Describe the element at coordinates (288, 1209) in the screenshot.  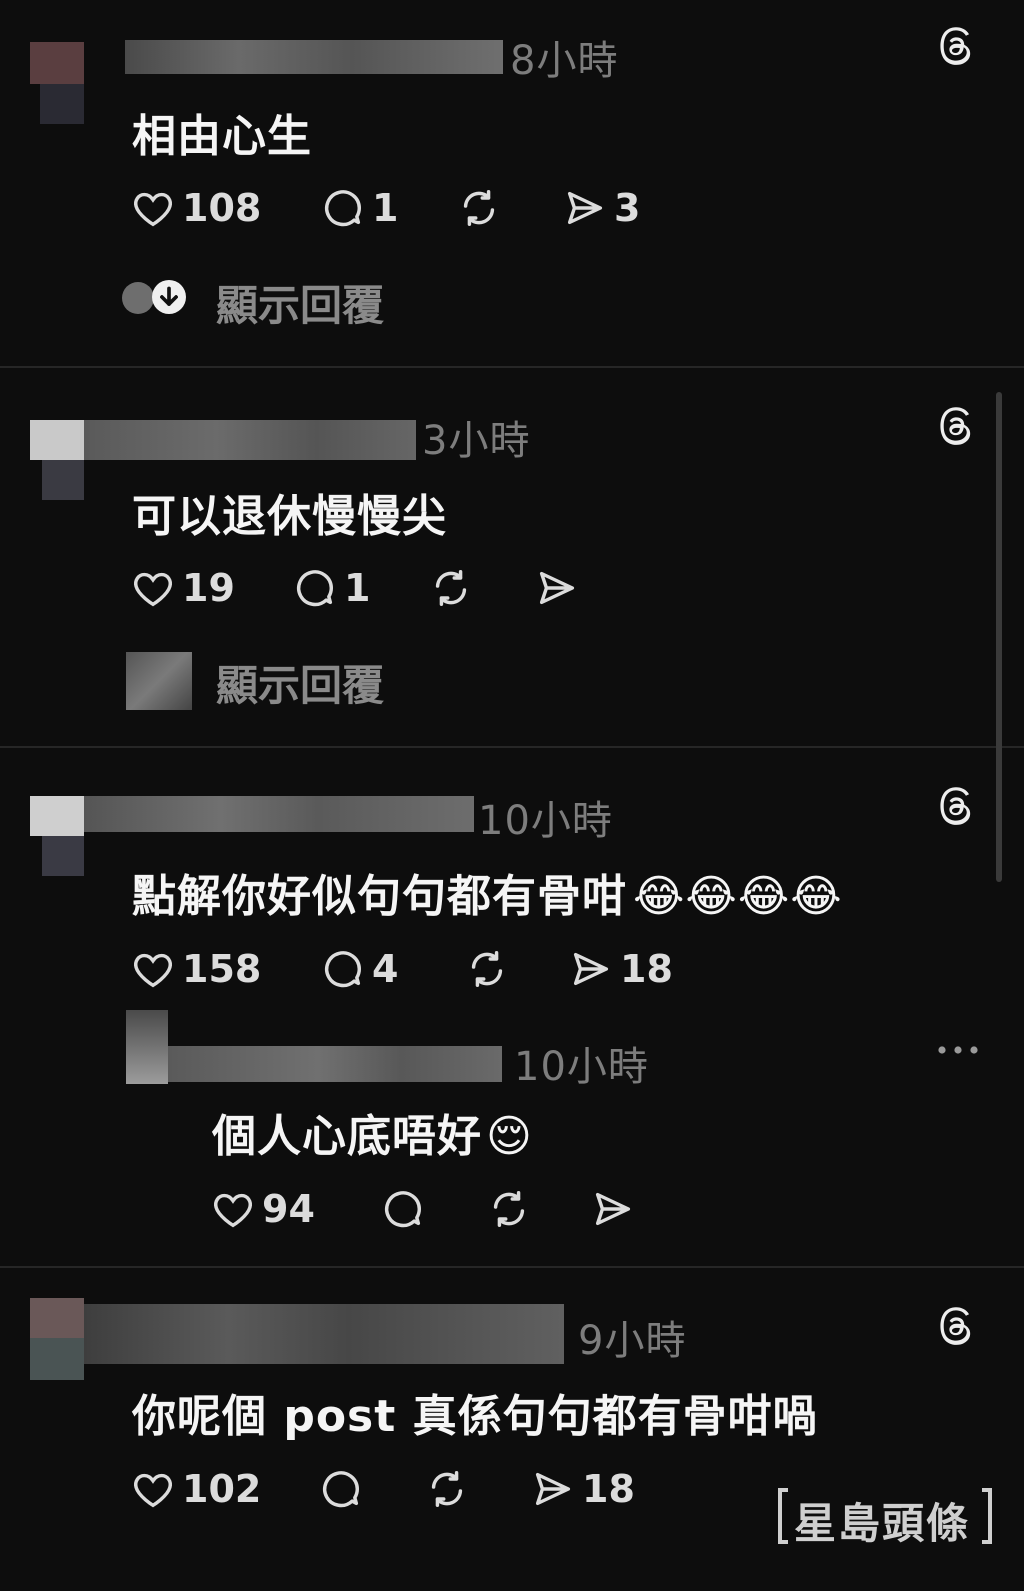
I see `like-count: 94` at that location.